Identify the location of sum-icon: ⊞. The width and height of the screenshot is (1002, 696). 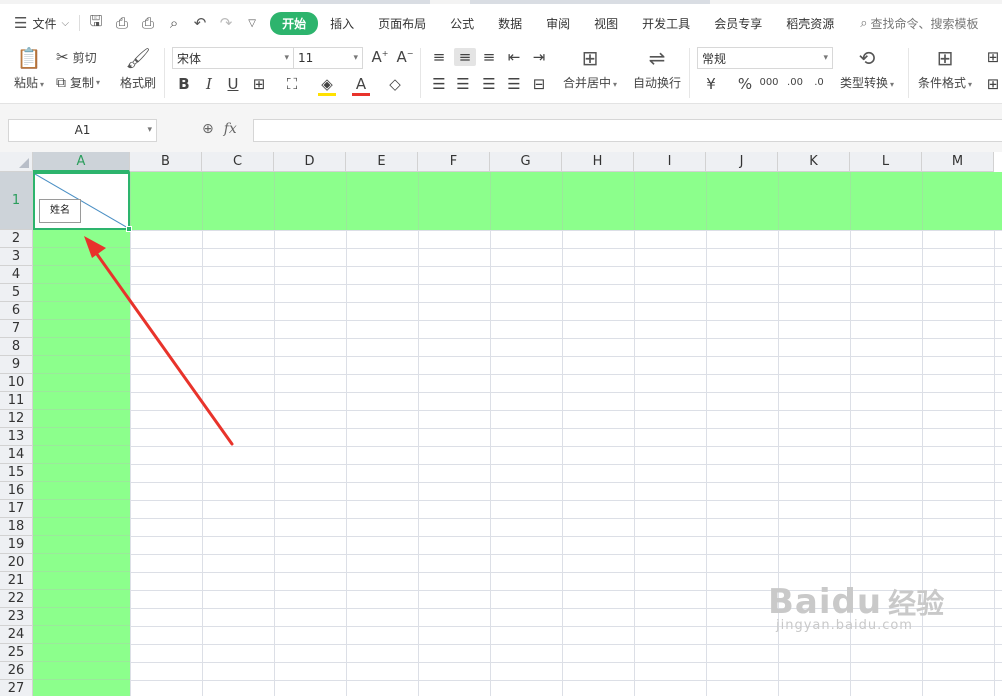
(993, 84).